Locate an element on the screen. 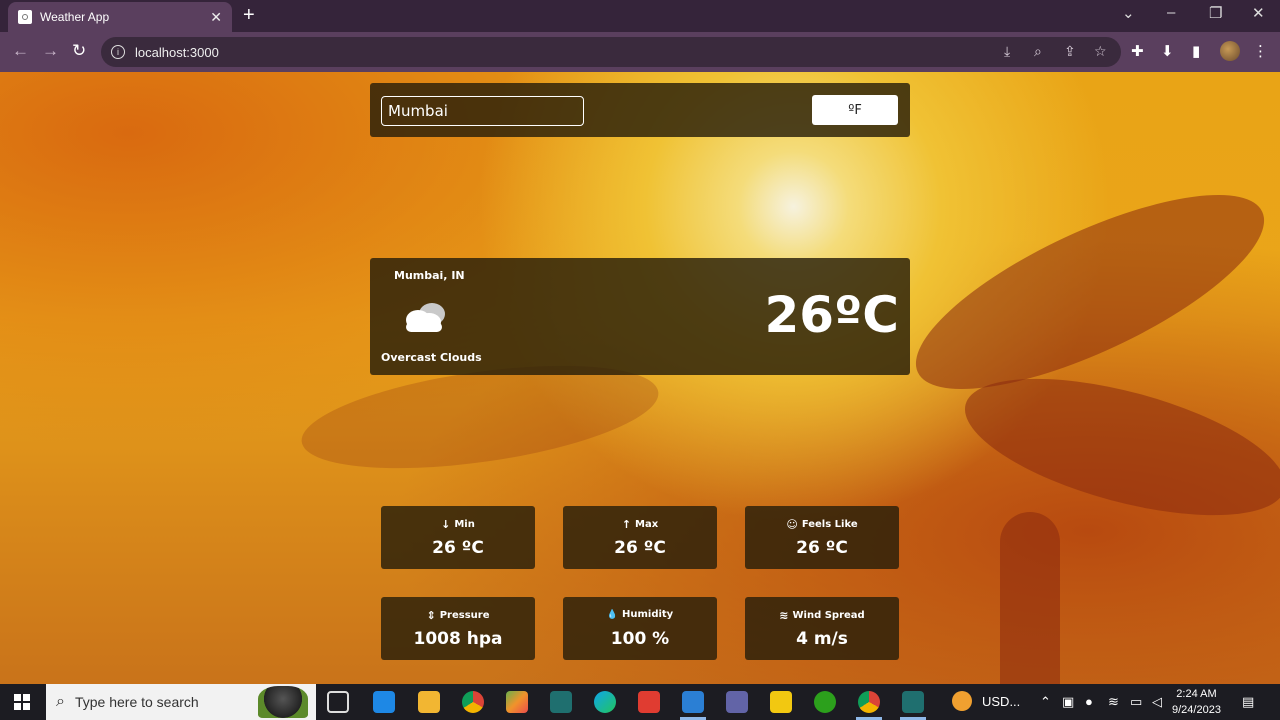 The image size is (1280, 720). palm-trunk-decoration is located at coordinates (1030, 598).